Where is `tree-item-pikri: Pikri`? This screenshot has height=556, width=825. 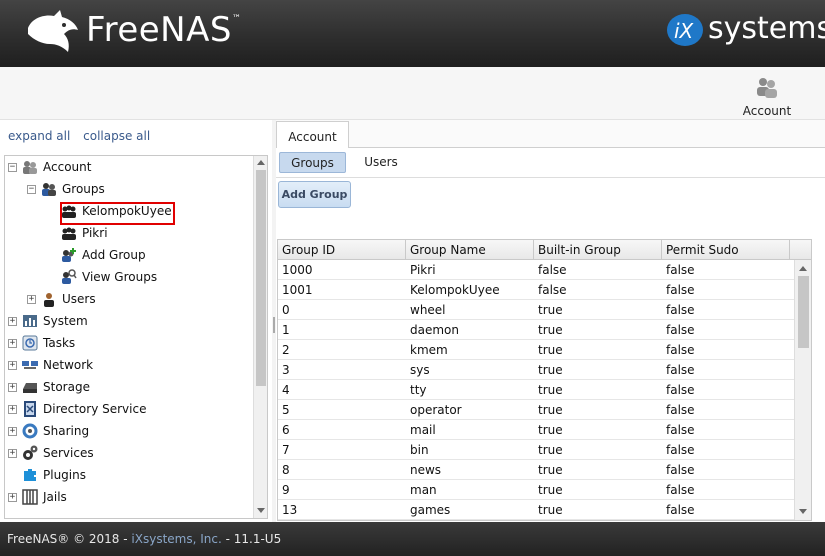 tree-item-pikri: Pikri is located at coordinates (84, 233).